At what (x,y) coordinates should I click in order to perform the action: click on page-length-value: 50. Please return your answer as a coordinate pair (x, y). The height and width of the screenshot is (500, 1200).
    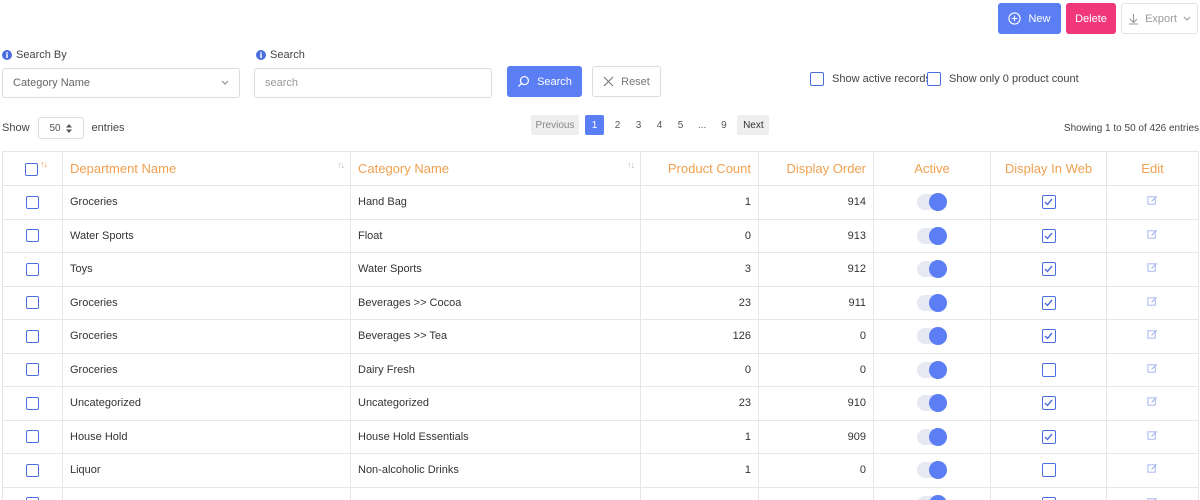
    Looking at the image, I should click on (55, 128).